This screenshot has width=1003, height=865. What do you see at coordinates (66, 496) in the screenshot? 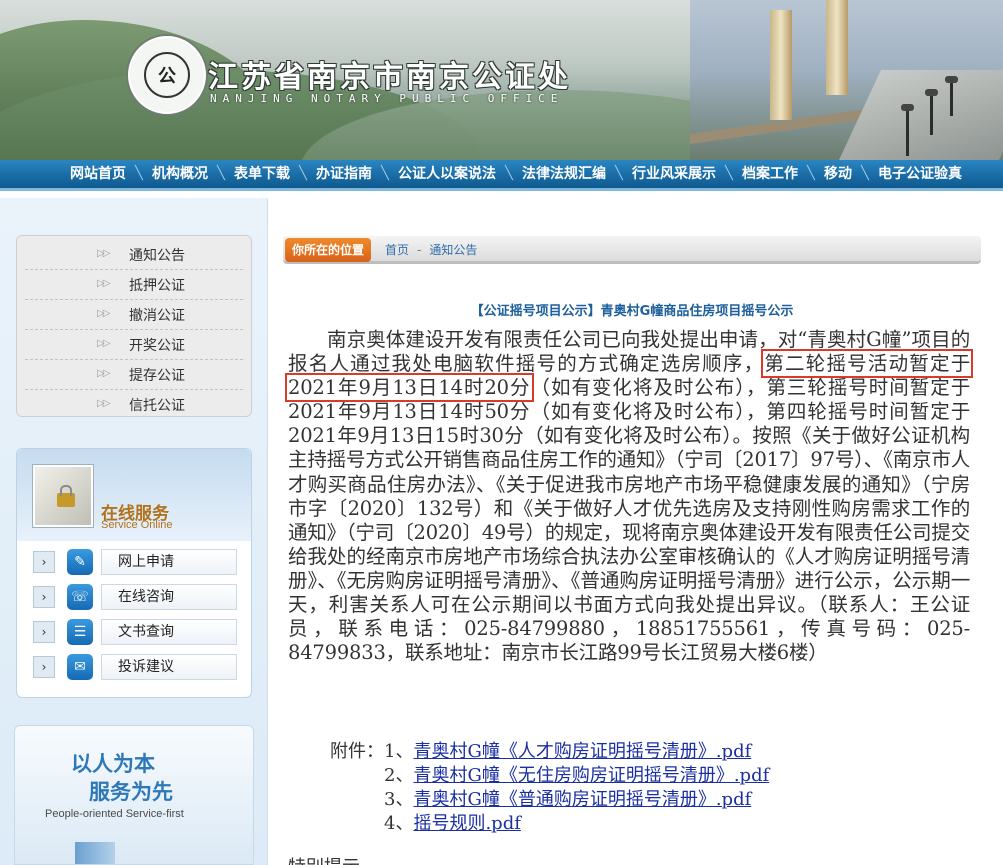
I see `lock-icon` at bounding box center [66, 496].